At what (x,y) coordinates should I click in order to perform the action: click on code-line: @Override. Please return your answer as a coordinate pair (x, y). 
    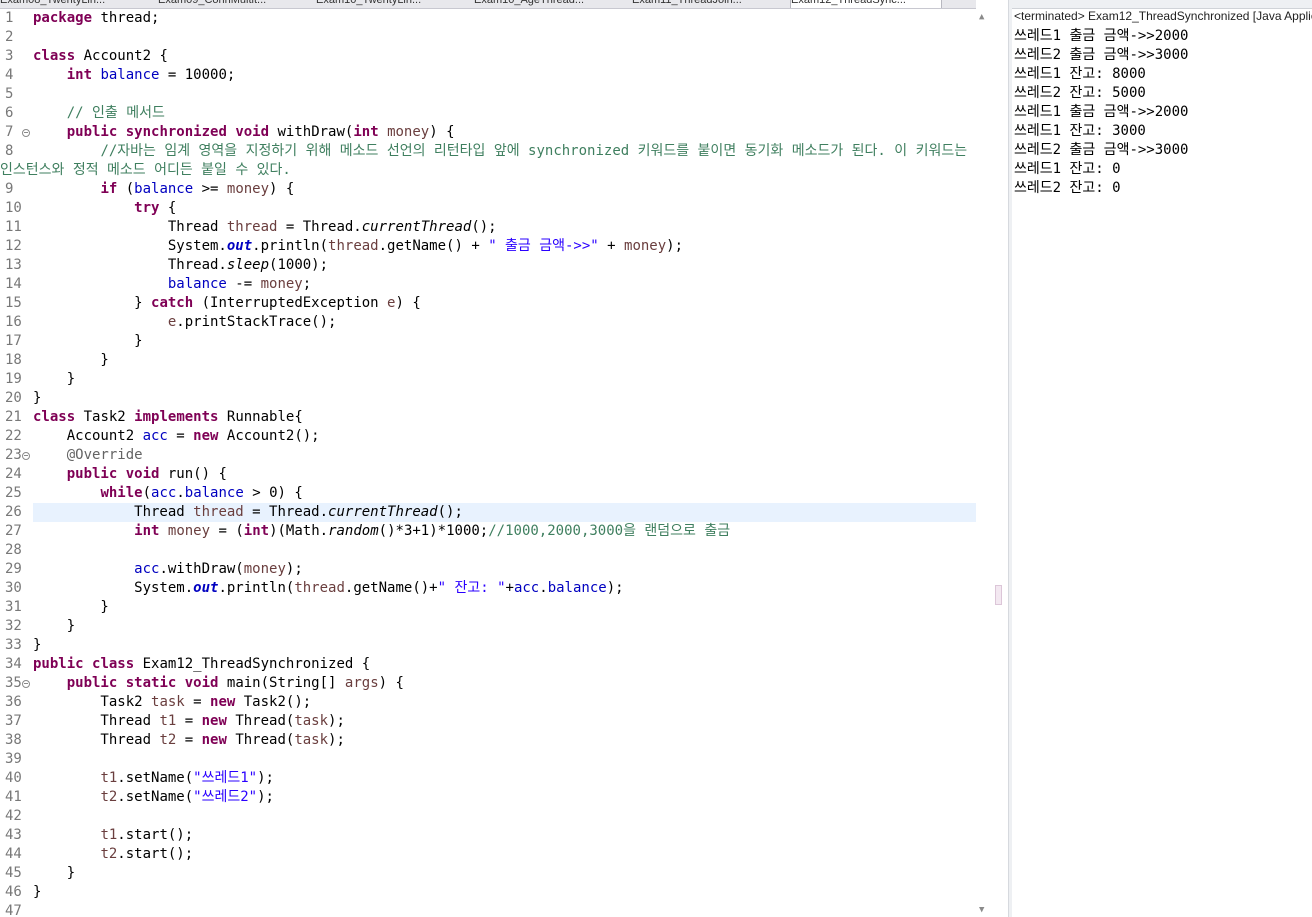
    Looking at the image, I should click on (504, 455).